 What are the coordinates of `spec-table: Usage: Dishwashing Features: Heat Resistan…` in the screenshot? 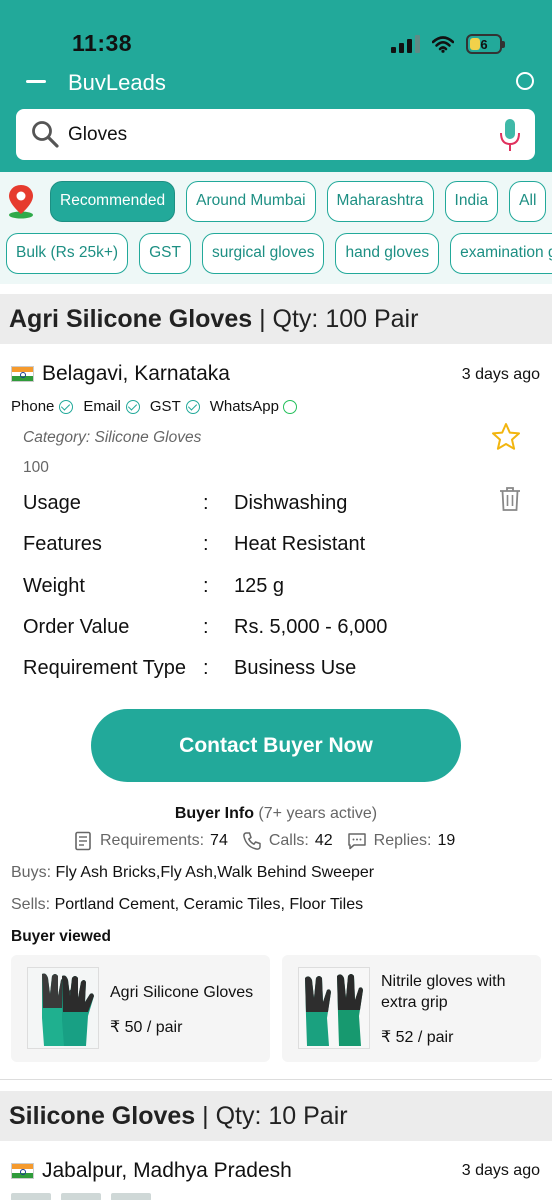 It's located at (243, 586).